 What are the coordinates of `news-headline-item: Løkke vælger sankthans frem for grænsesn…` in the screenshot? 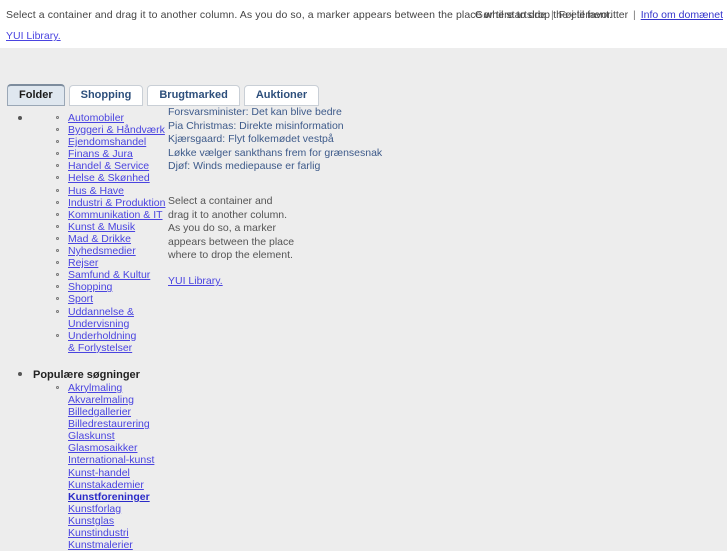 It's located at (275, 154).